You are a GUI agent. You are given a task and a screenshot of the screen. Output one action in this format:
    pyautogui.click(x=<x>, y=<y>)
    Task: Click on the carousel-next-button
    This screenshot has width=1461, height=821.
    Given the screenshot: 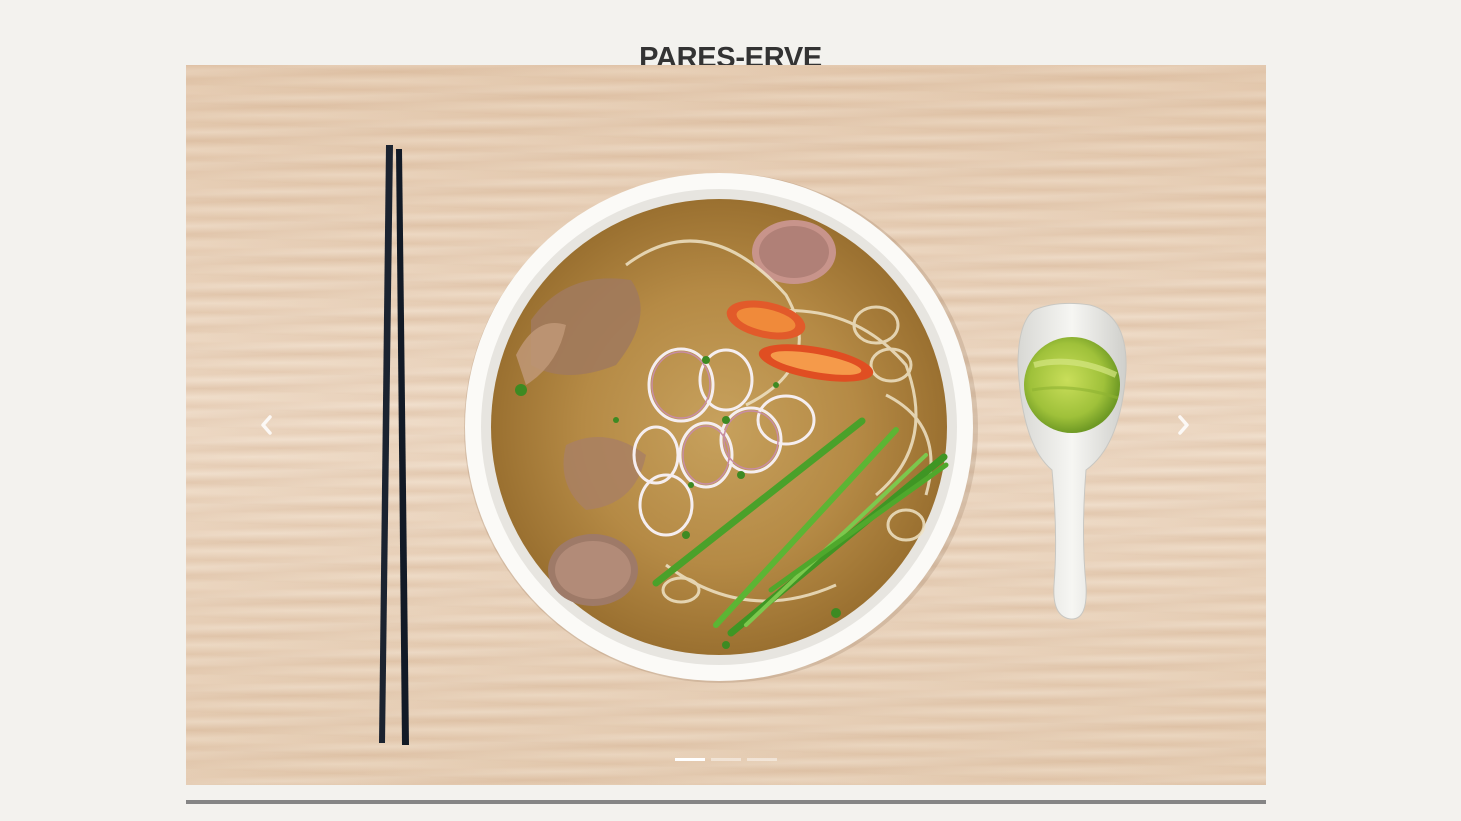 What is the action you would take?
    pyautogui.click(x=1184, y=425)
    